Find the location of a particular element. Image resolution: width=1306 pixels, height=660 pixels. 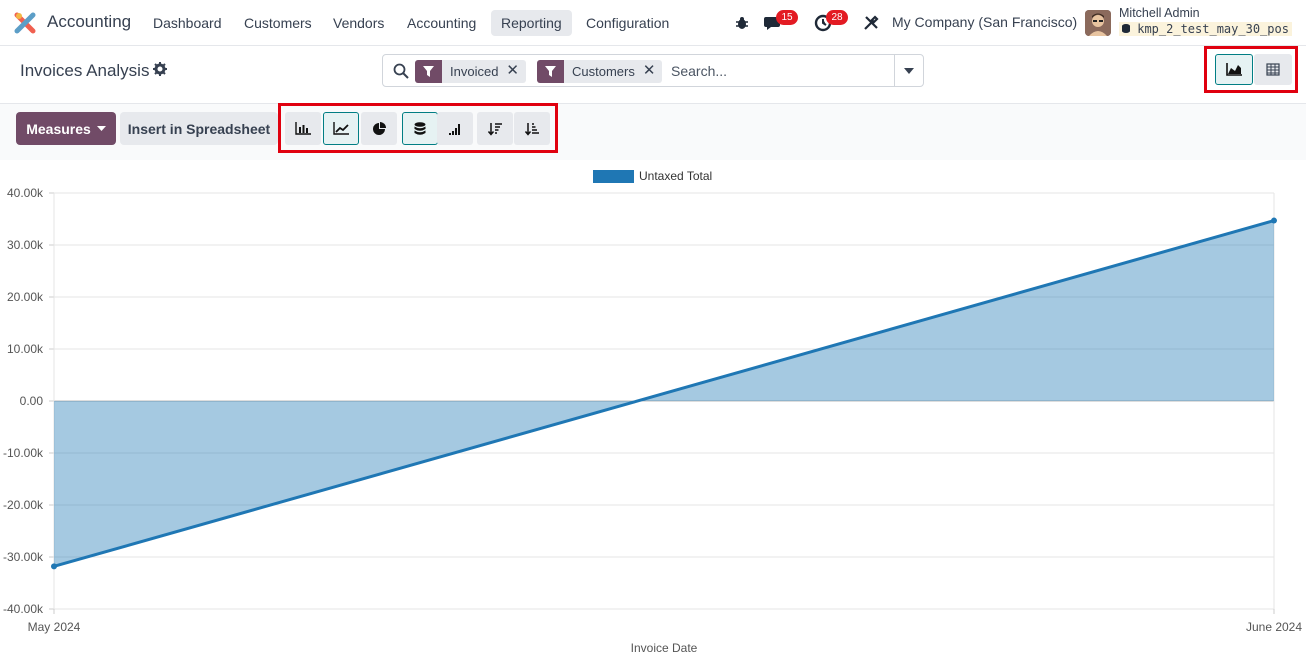

y-tick-label: -20.00k is located at coordinates (23, 505).